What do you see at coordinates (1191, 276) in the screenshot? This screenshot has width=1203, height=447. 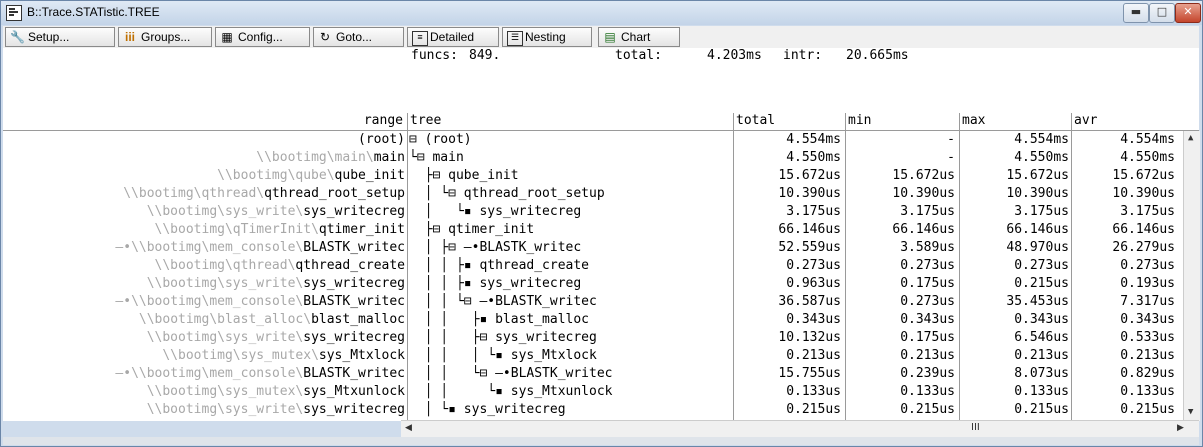 I see `vertical-scrollbar: ▲ ▼` at bounding box center [1191, 276].